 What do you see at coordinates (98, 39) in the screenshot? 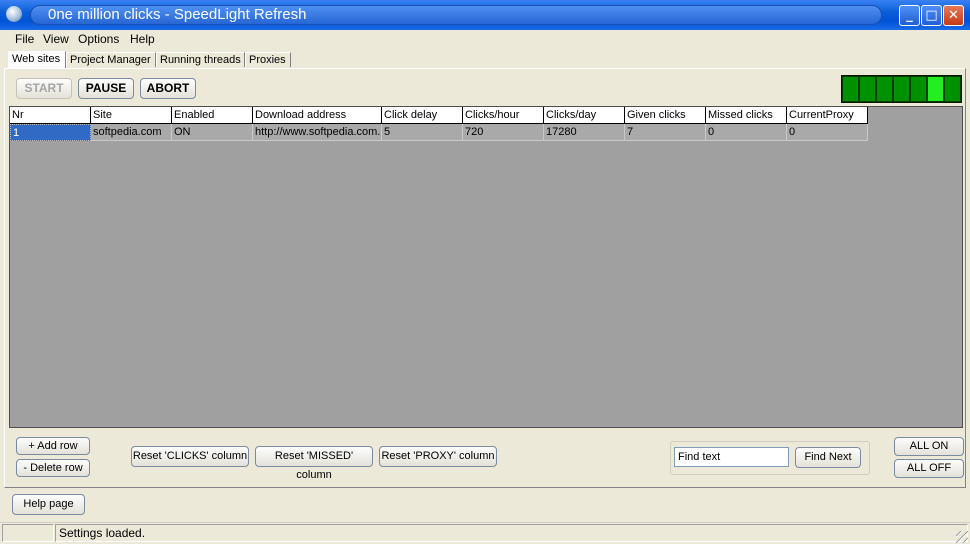
I see `menu-options: Options` at bounding box center [98, 39].